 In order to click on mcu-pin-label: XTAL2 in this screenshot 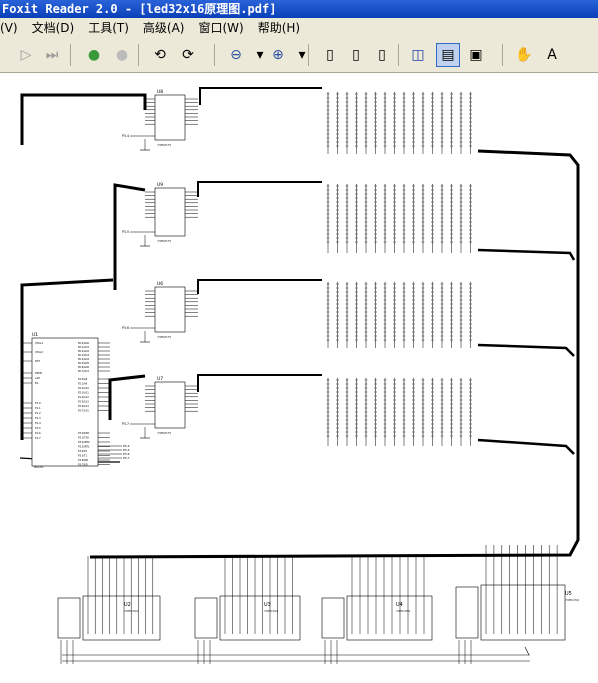, I will do `click(39, 352)`.